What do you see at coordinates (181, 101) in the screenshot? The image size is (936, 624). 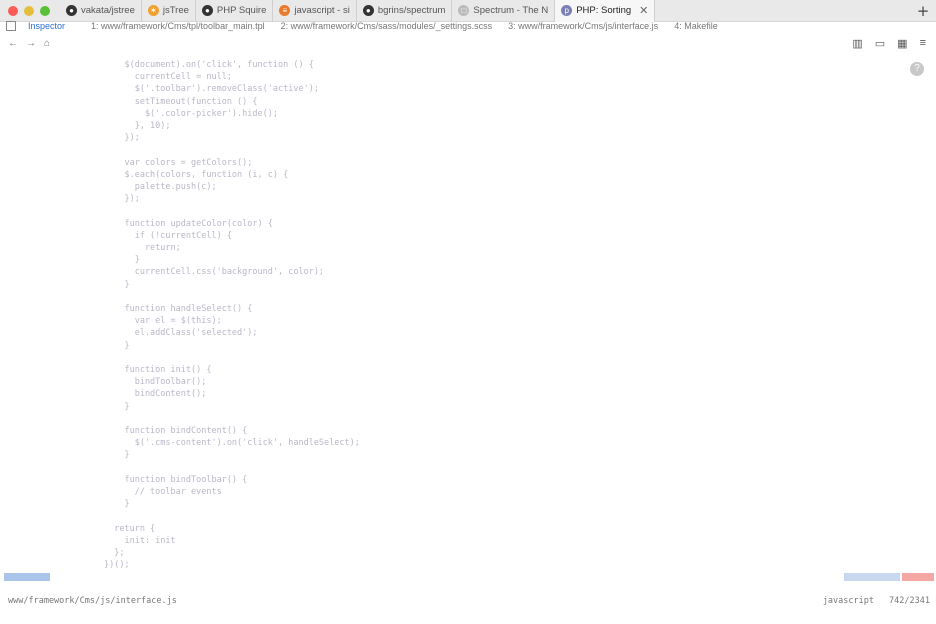 I see `code-line: setTimeout(function () {` at bounding box center [181, 101].